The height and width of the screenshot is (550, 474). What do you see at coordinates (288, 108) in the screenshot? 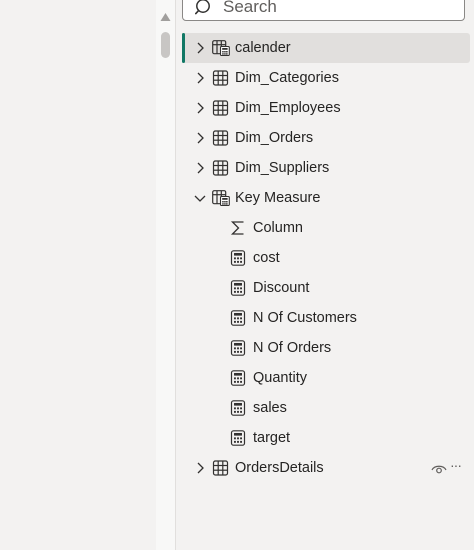
I see `table-label: Dim_Employees` at bounding box center [288, 108].